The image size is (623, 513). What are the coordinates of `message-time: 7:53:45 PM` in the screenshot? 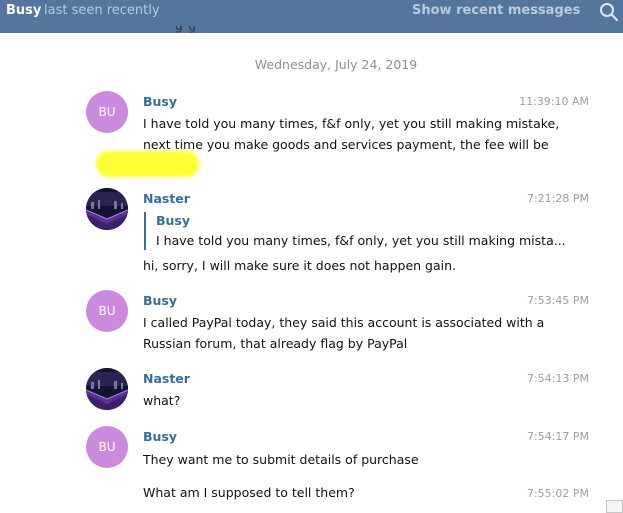 It's located at (557, 300).